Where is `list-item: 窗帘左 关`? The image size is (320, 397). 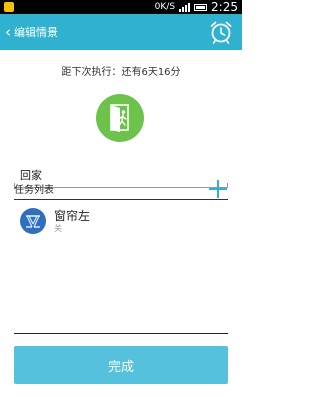
list-item: 窗帘左 关 is located at coordinates (121, 221).